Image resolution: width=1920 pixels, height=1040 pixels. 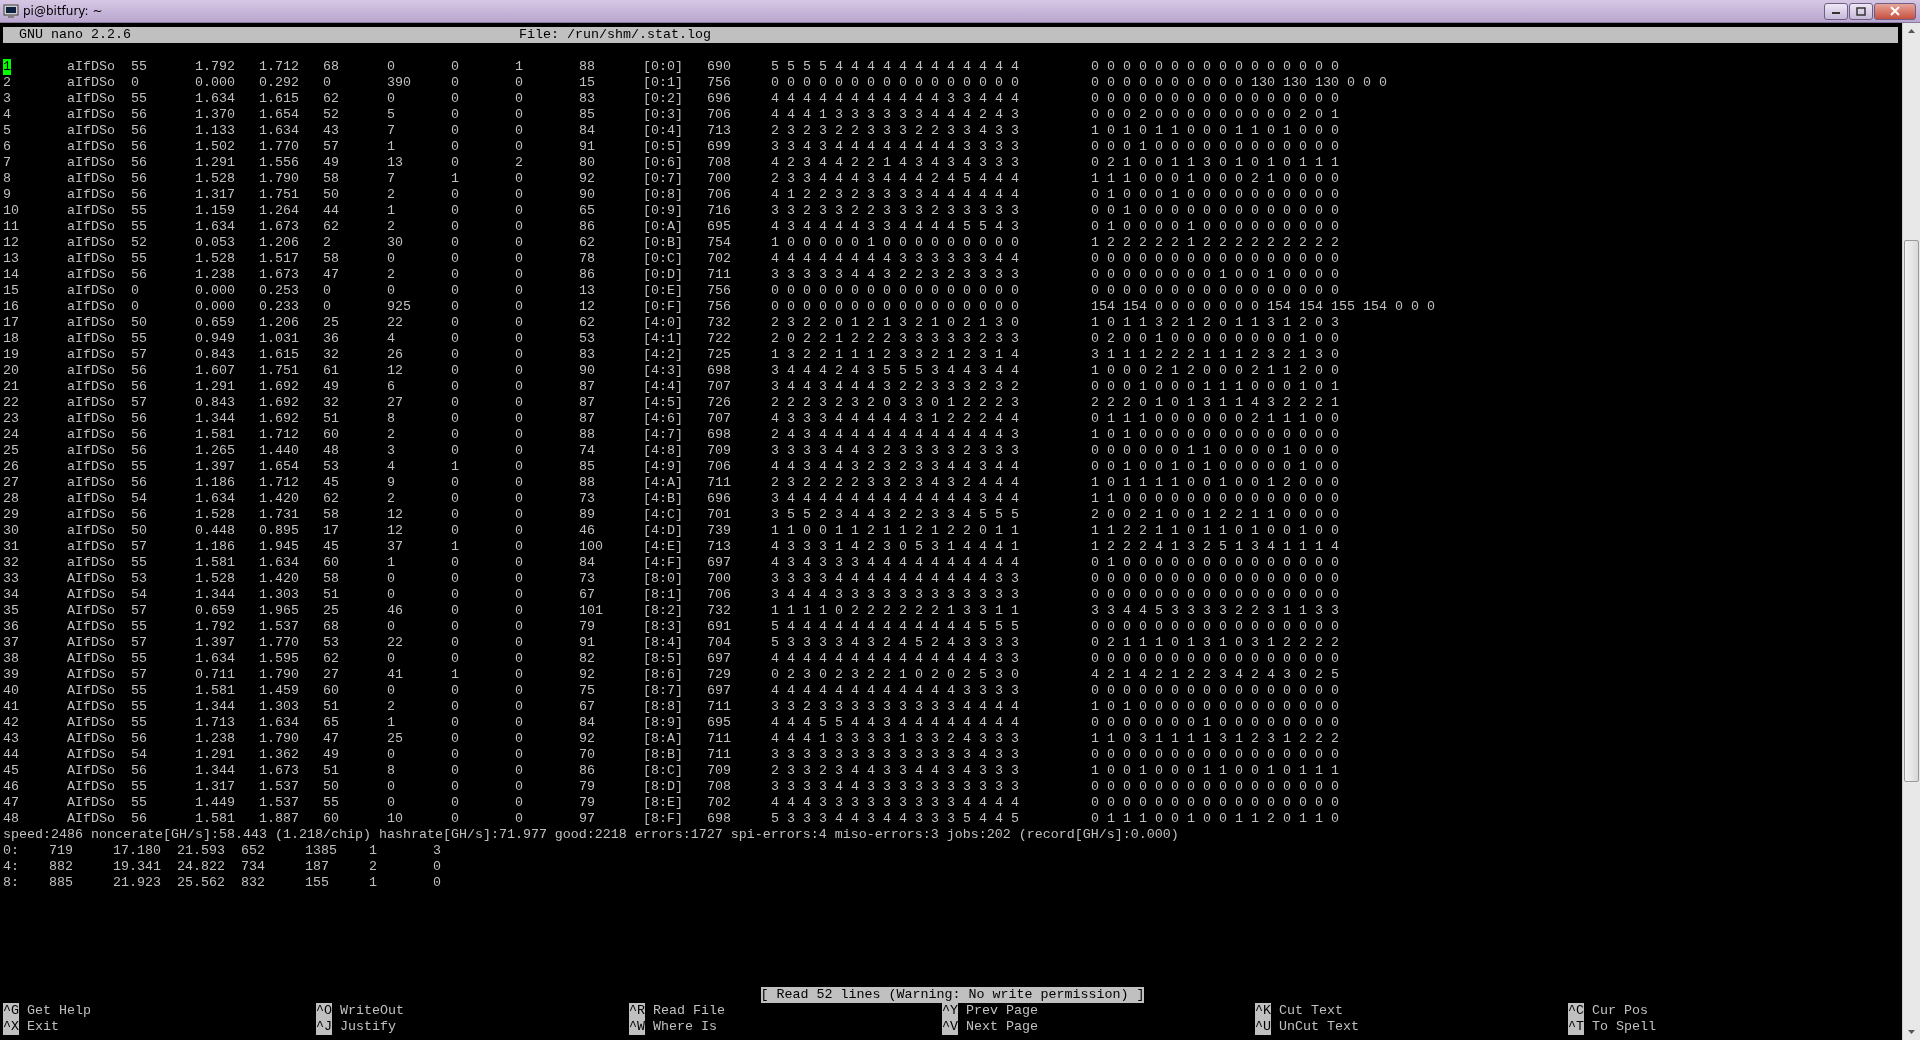 I want to click on table-cell: 691, so click(x=719, y=627).